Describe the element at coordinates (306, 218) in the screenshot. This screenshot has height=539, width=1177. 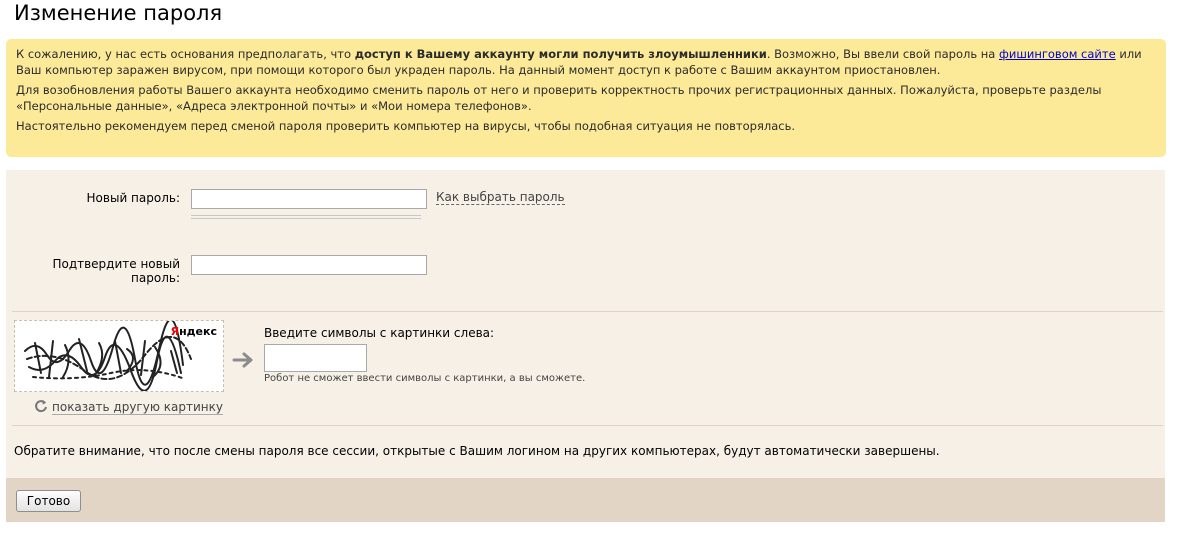
I see `password-strength-meter` at that location.